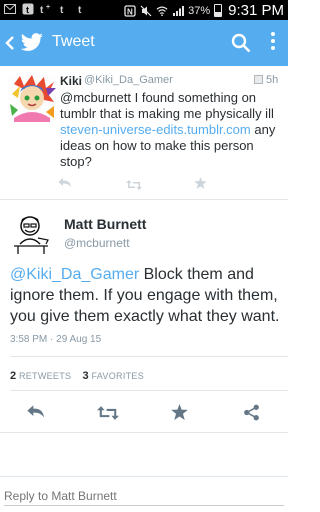  Describe the element at coordinates (73, 41) in the screenshot. I see `page-title: Tweet` at that location.